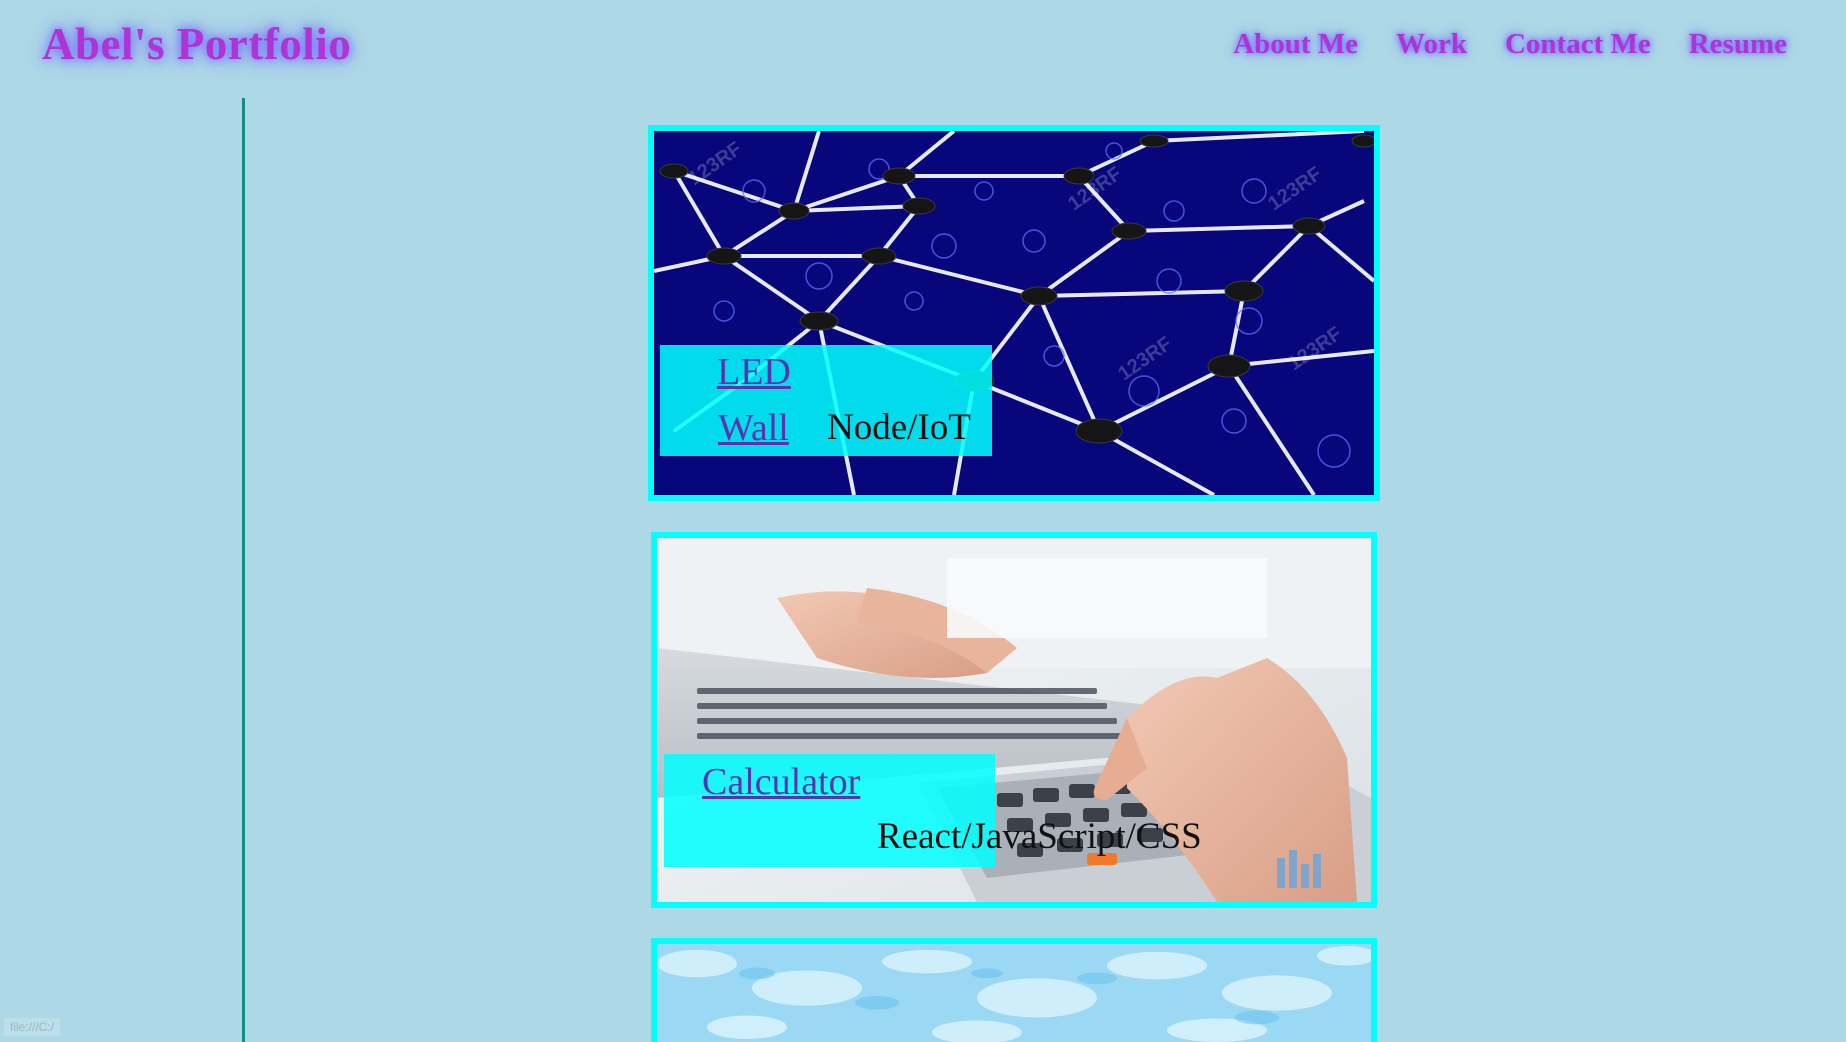 The height and width of the screenshot is (1042, 1846). What do you see at coordinates (197, 44) in the screenshot?
I see `site-title: Abel's Portfolio` at bounding box center [197, 44].